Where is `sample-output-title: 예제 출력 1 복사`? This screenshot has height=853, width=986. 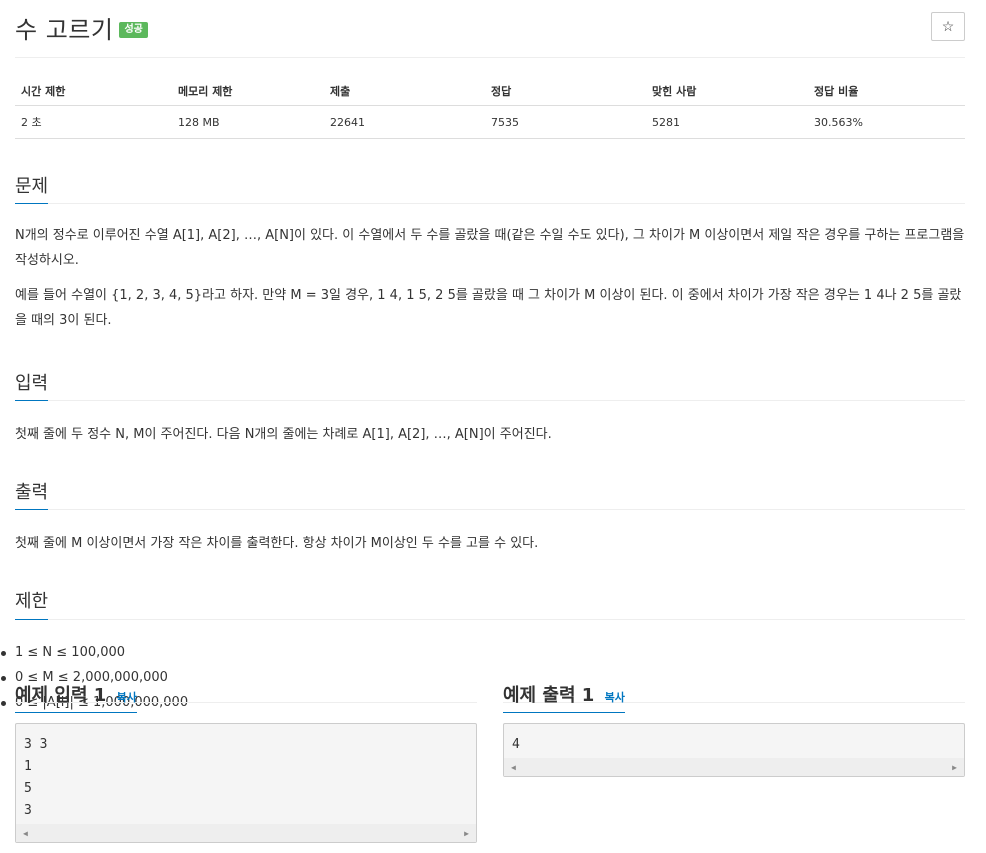
sample-output-title: 예제 출력 1 복사 is located at coordinates (564, 698).